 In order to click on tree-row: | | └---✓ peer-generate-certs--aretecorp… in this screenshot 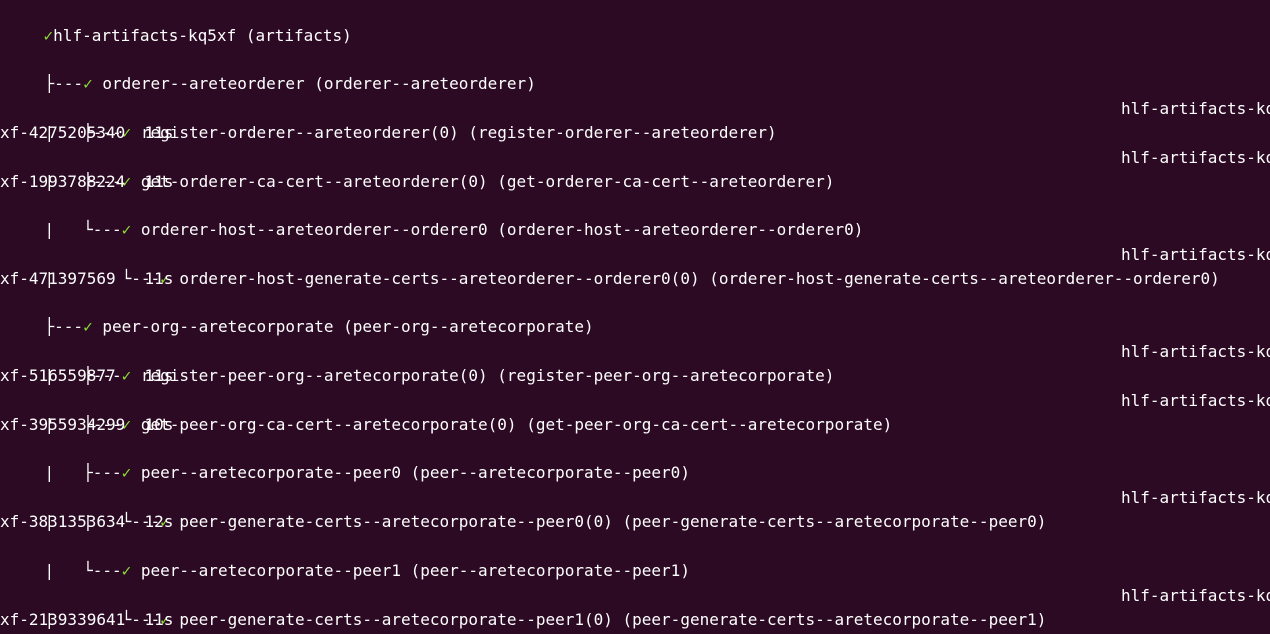, I will do `click(526, 508)`.